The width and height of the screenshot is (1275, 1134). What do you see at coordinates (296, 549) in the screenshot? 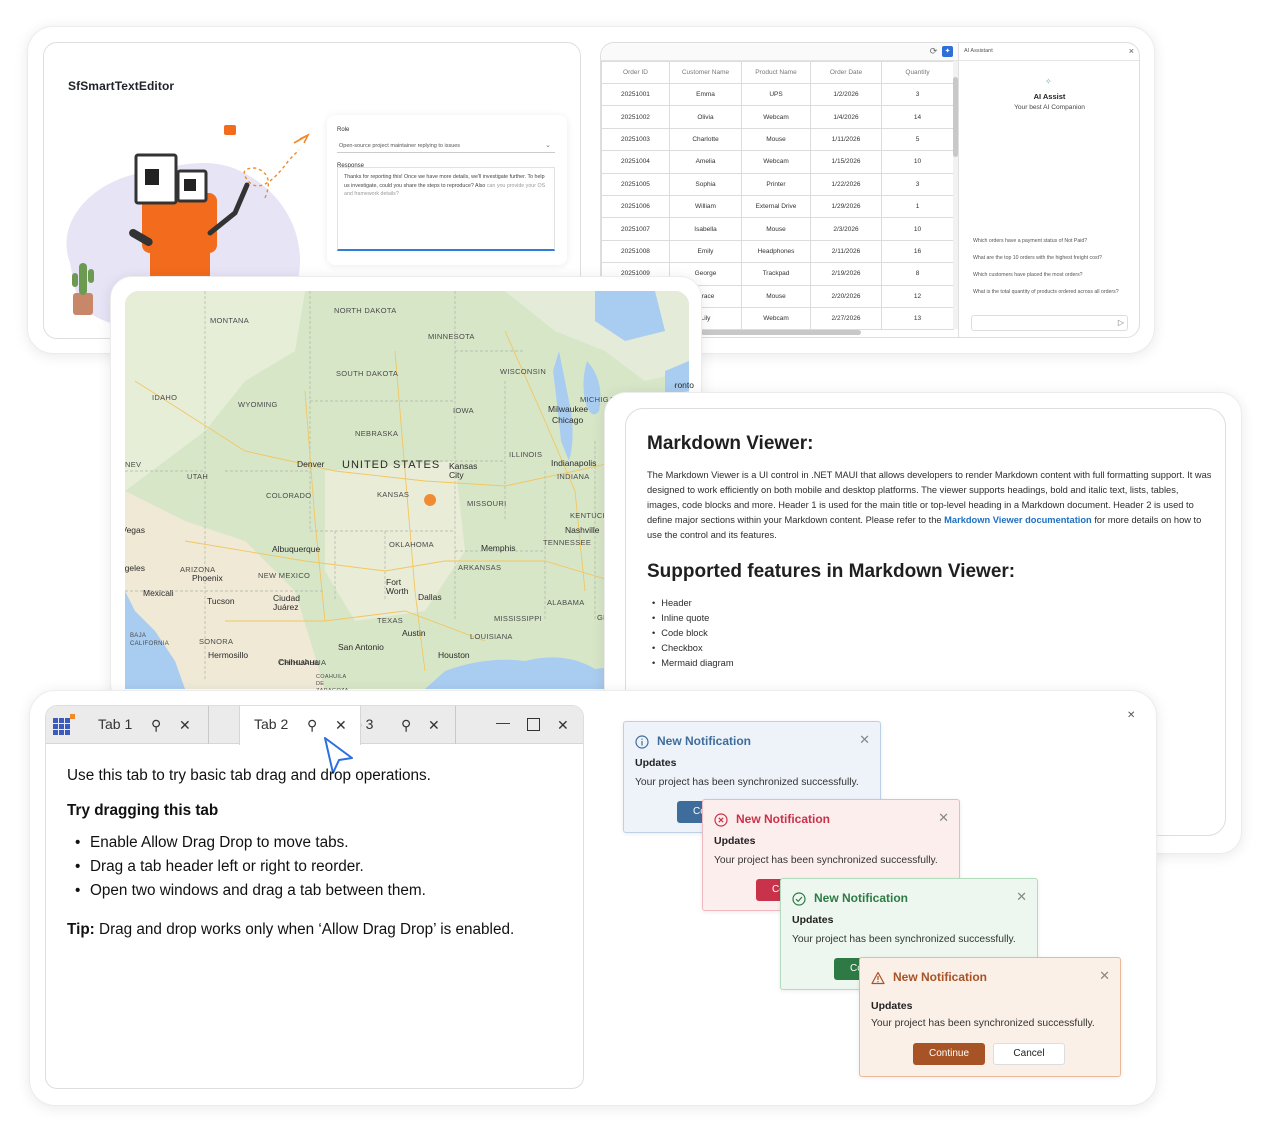
I see `map-city-label: Albuquerque` at bounding box center [296, 549].